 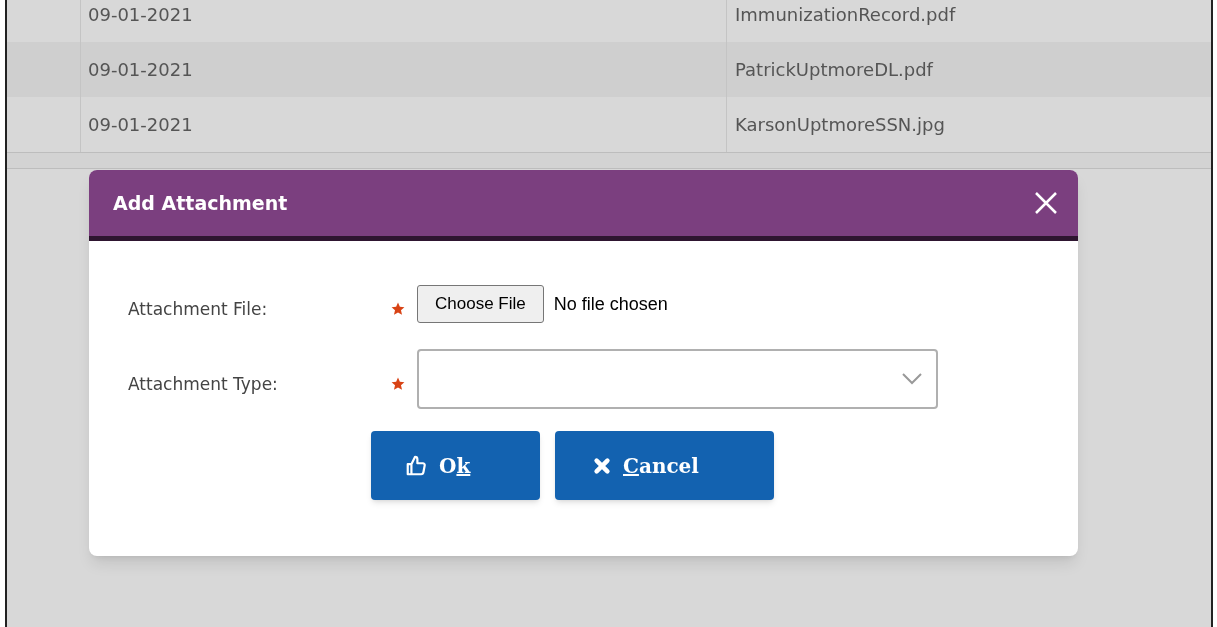 I want to click on choose-file-button: Choose File, so click(x=480, y=304).